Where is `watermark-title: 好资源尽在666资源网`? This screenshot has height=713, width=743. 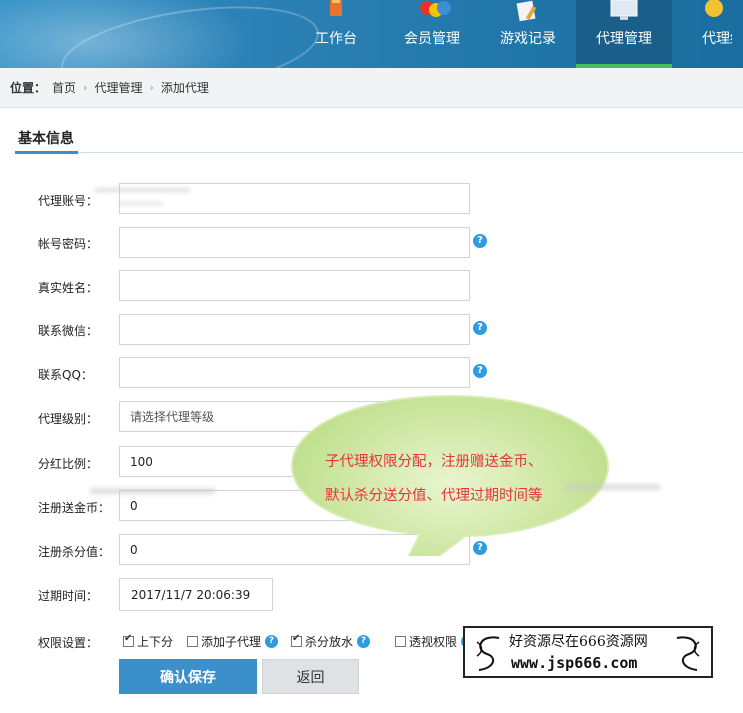 watermark-title: 好资源尽在666资源网 is located at coordinates (578, 642).